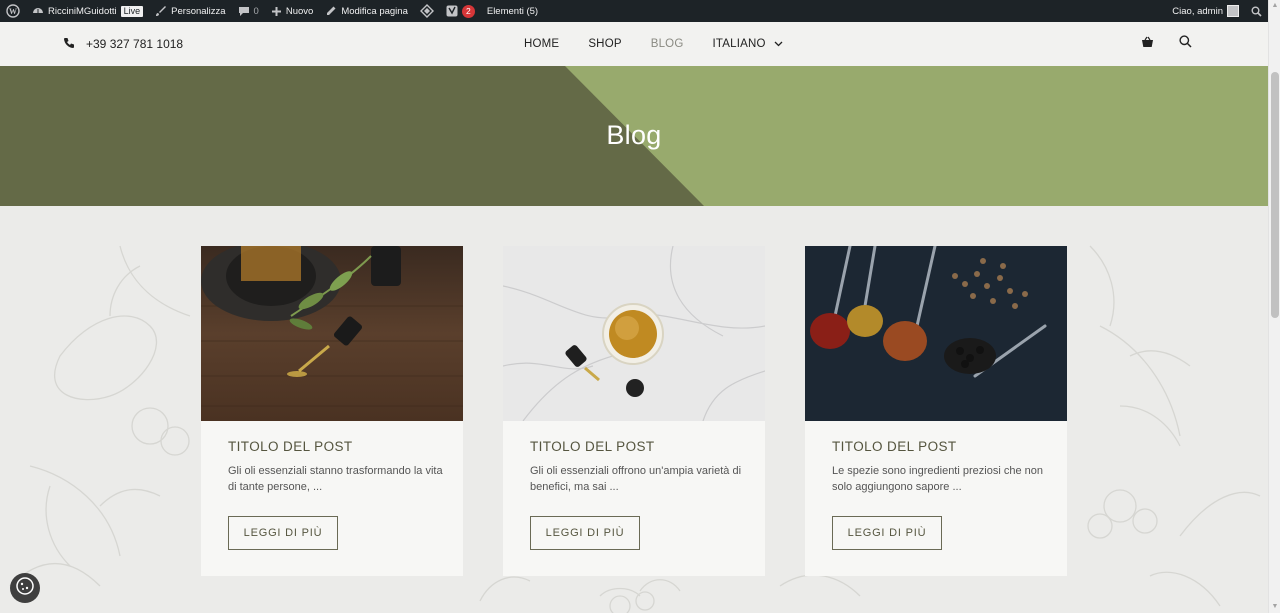  What do you see at coordinates (1274, 607) in the screenshot?
I see `scroll-down-arrow: ▼` at bounding box center [1274, 607].